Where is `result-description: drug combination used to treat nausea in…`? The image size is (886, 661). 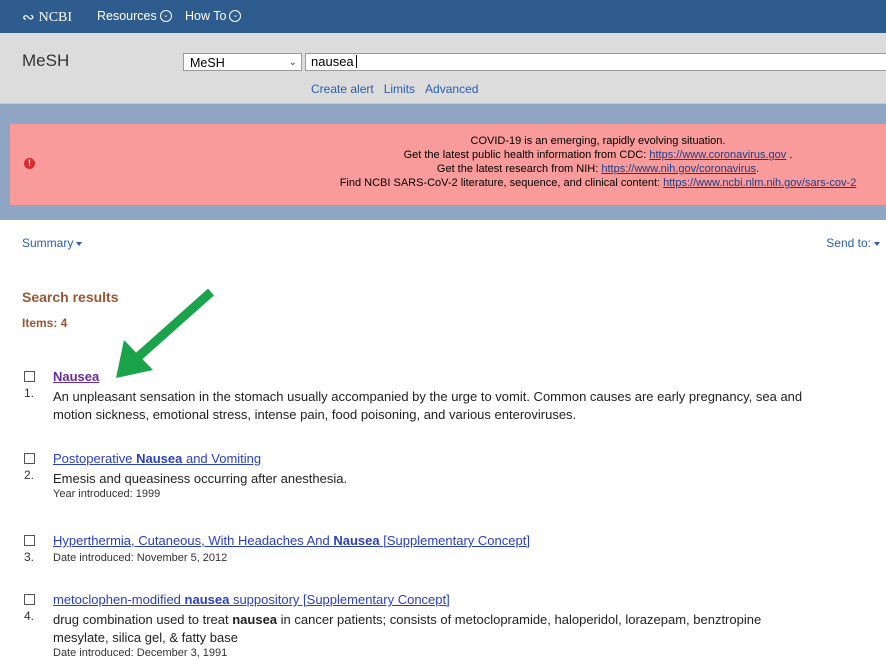 result-description: drug combination used to treat nausea in… is located at coordinates (407, 628).